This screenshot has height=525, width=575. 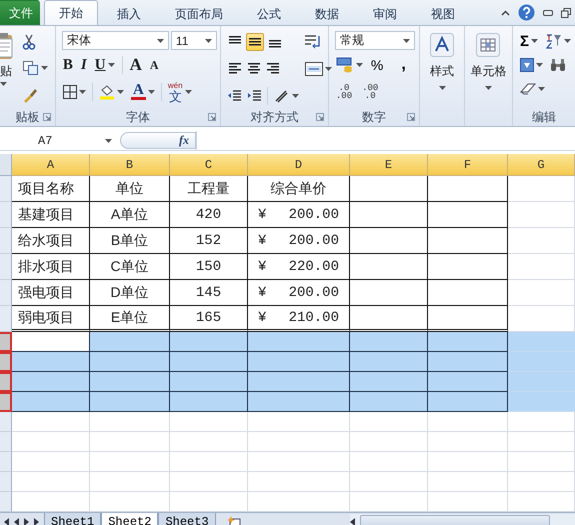 What do you see at coordinates (8, 68) in the screenshot?
I see `paste-button: 贴` at bounding box center [8, 68].